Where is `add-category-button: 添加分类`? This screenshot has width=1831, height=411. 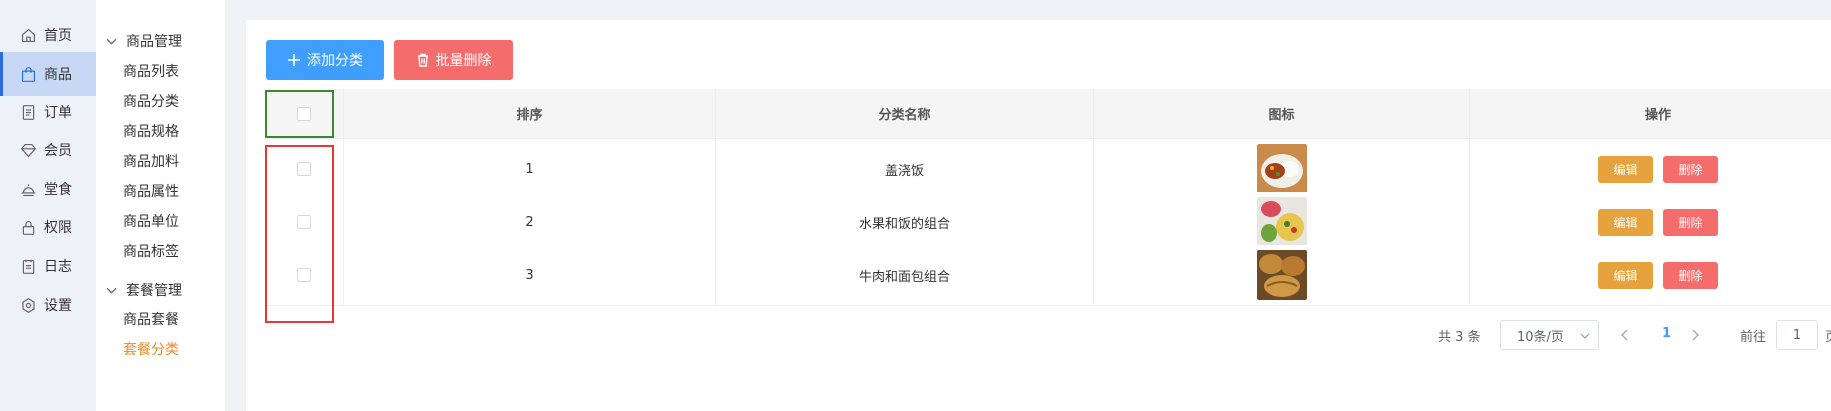 add-category-button: 添加分类 is located at coordinates (325, 60).